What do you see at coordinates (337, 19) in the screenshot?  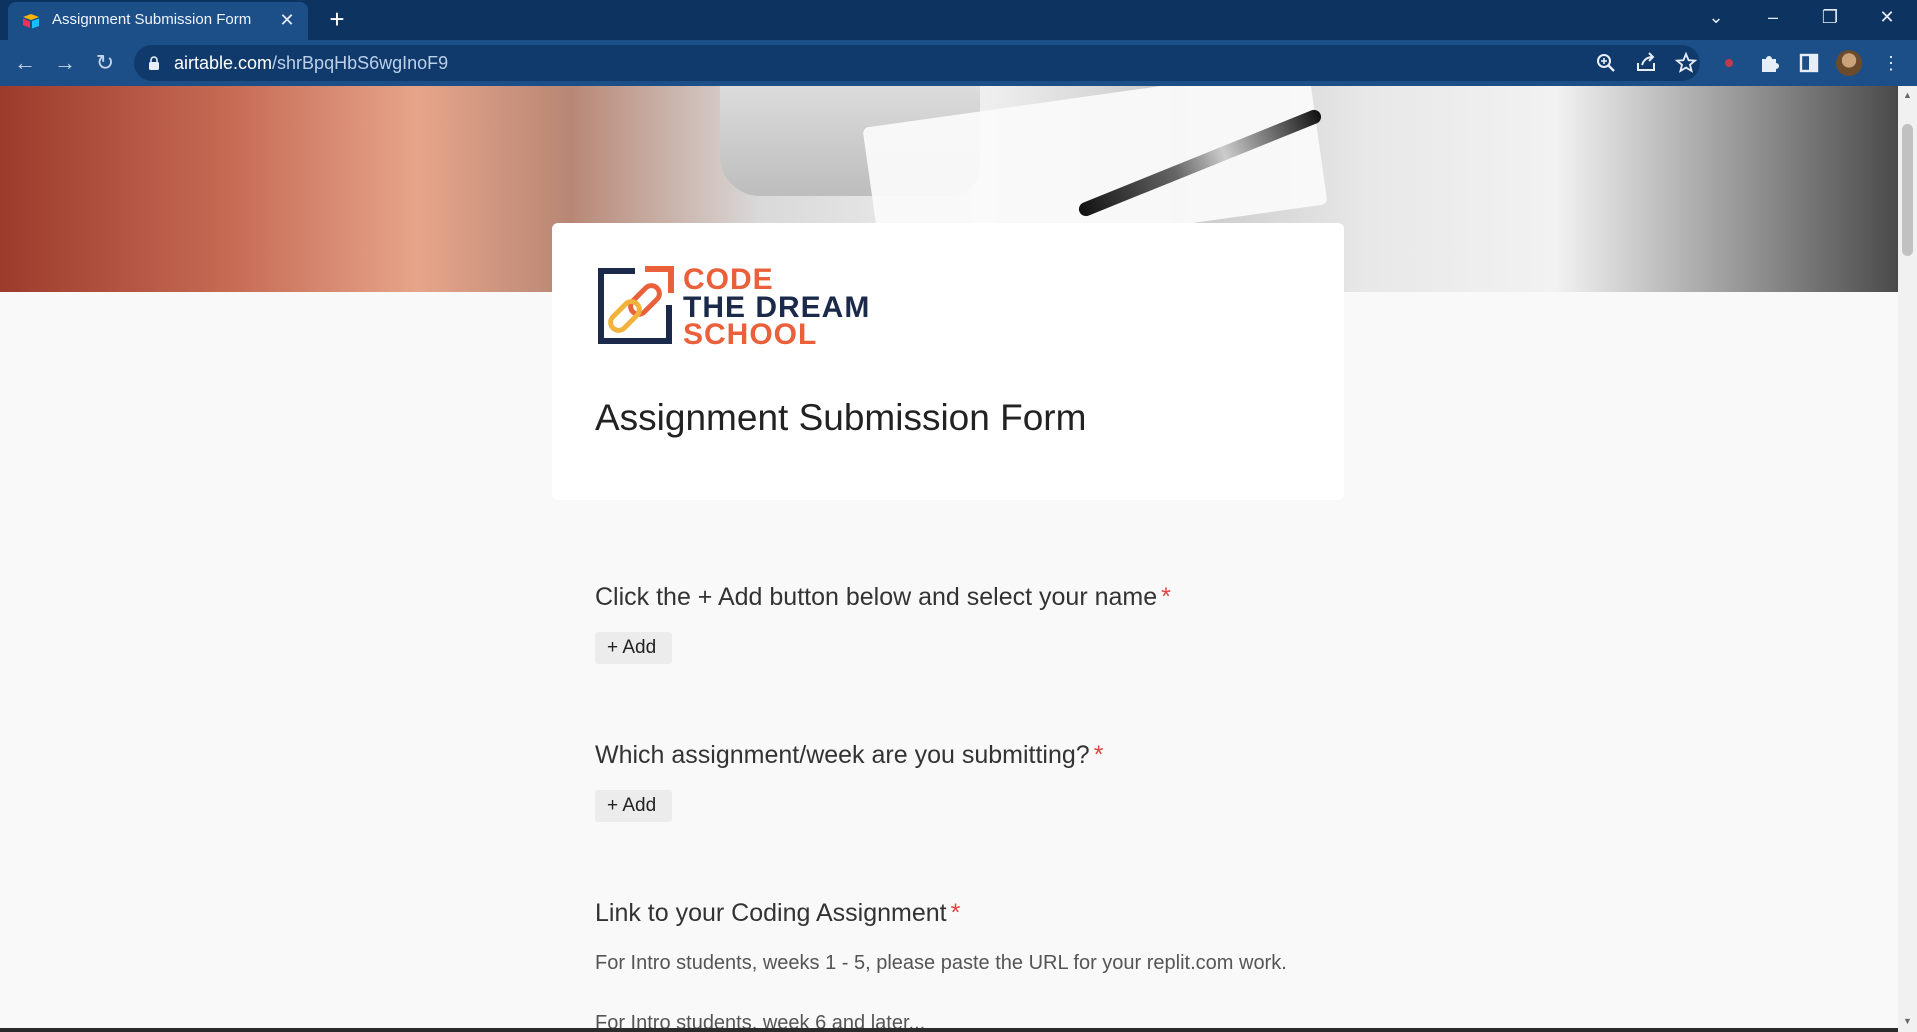 I see `new-tab-button: +` at bounding box center [337, 19].